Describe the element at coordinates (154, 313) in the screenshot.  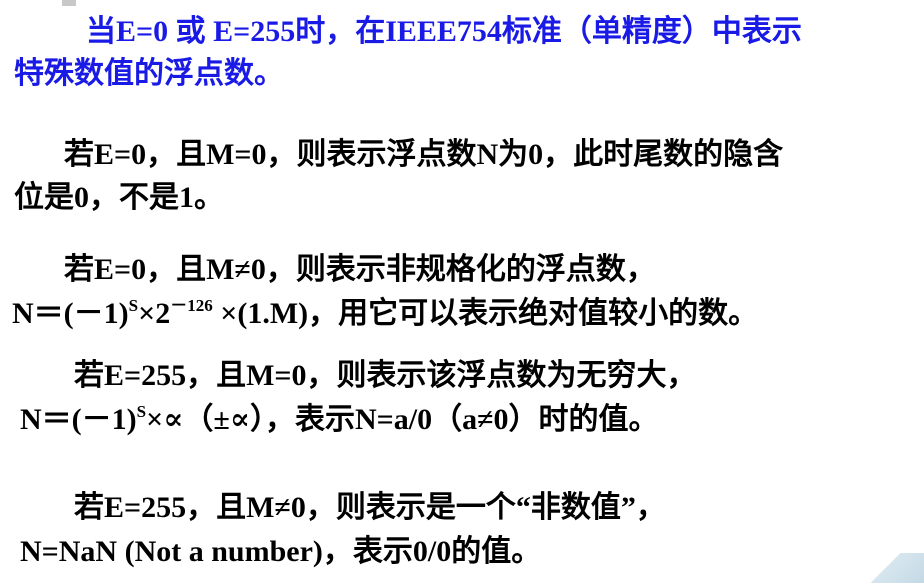
I see `case2-formula-mid: ×2` at that location.